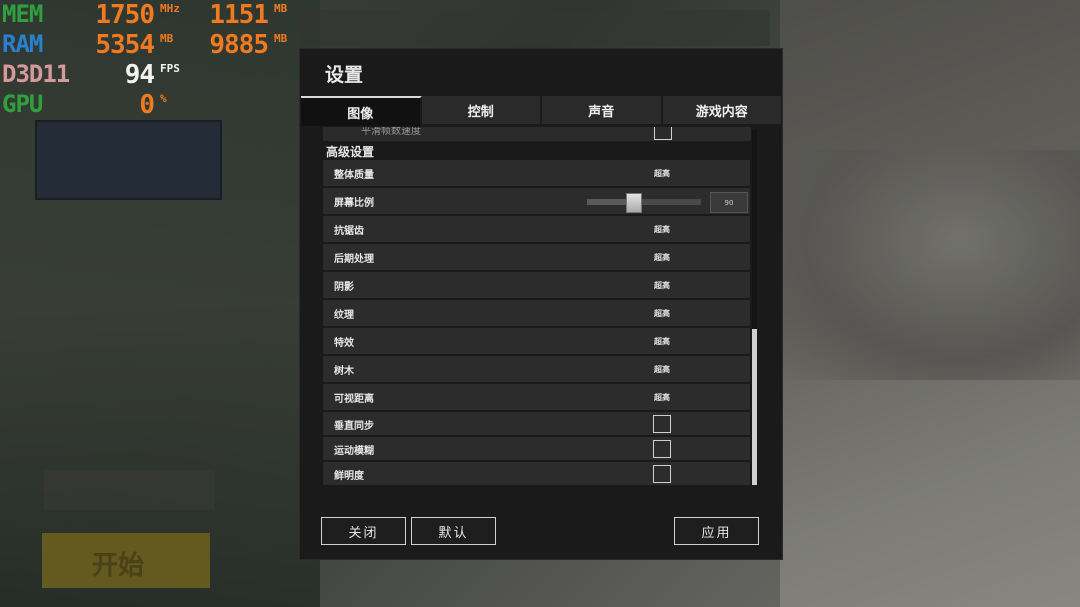 The image size is (1080, 607). Describe the element at coordinates (536, 370) in the screenshot. I see `settings-row-foliage: 树木 超高` at that location.